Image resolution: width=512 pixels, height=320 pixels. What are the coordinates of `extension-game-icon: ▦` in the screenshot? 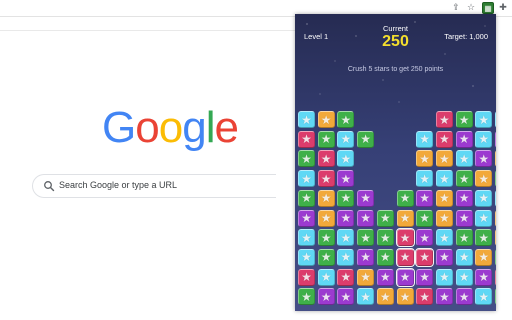 It's located at (488, 8).